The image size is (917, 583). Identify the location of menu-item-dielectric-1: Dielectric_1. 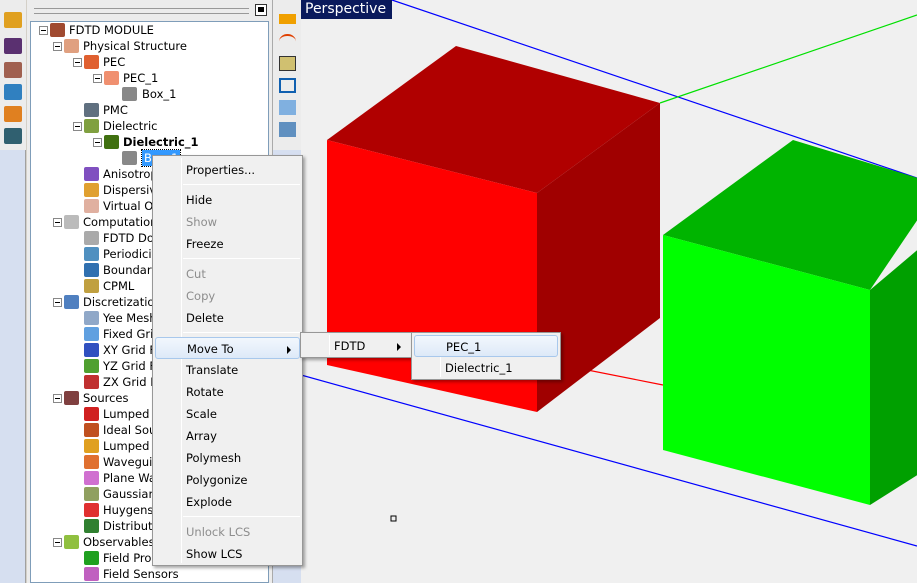
(486, 368).